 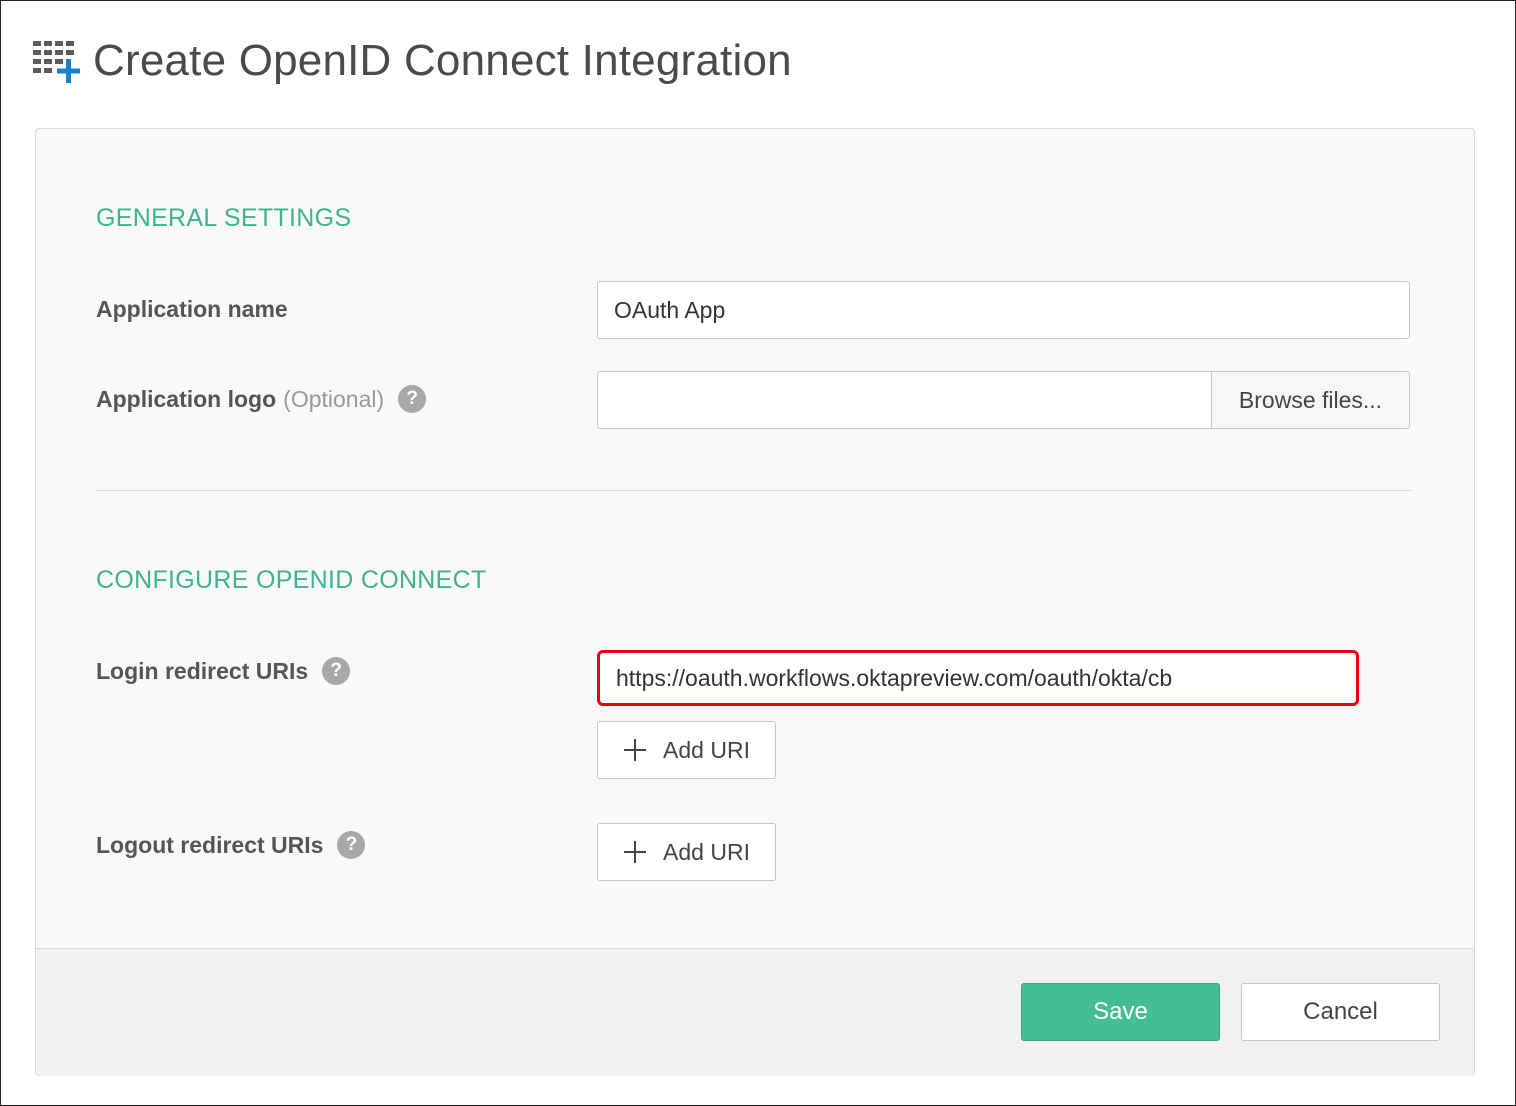 I want to click on application-name-input, so click(x=1003, y=310).